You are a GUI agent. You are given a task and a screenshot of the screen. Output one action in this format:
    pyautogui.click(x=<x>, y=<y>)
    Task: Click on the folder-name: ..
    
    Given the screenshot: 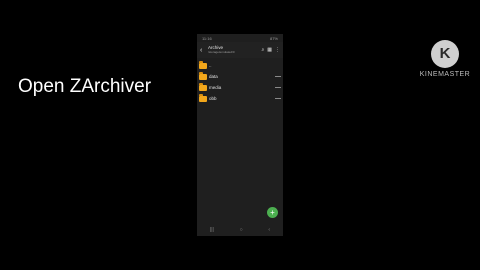 What is the action you would take?
    pyautogui.click(x=210, y=65)
    